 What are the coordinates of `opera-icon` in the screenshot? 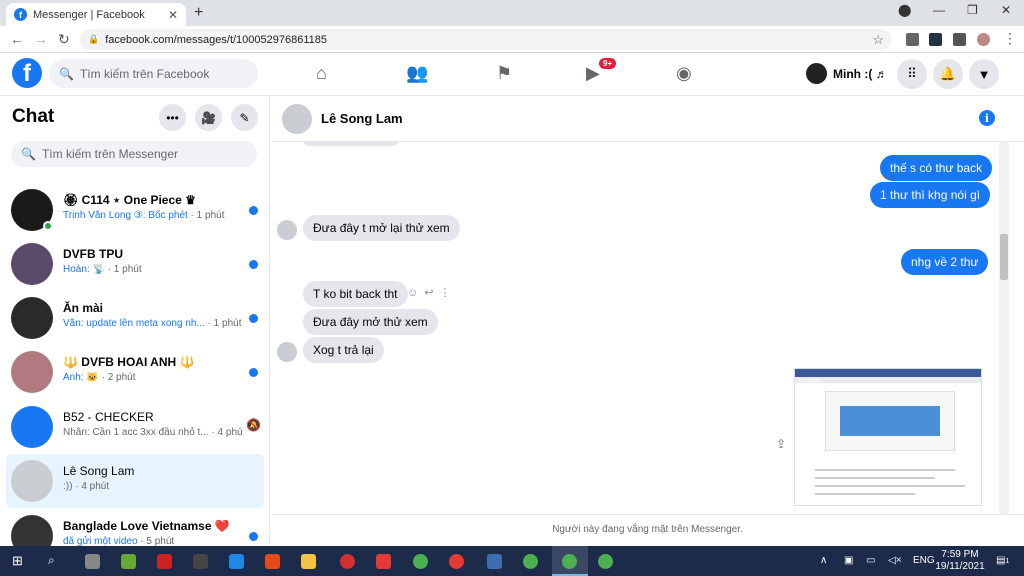 It's located at (347, 561).